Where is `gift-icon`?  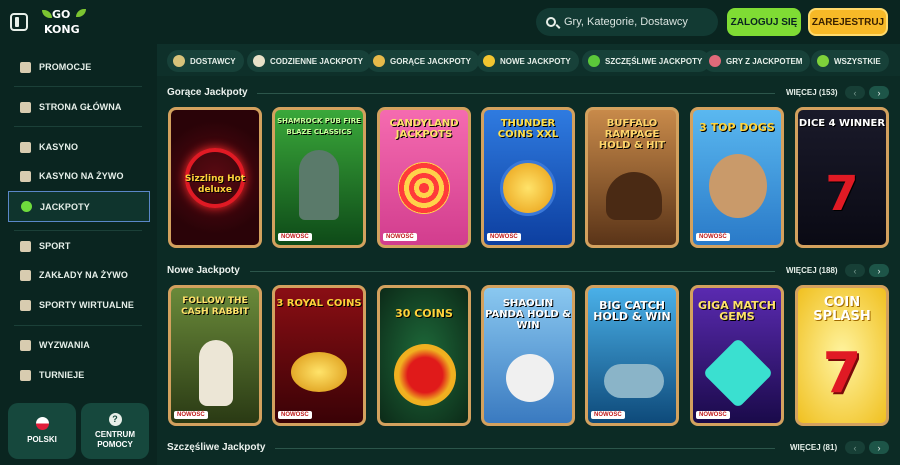 gift-icon is located at coordinates (25, 67).